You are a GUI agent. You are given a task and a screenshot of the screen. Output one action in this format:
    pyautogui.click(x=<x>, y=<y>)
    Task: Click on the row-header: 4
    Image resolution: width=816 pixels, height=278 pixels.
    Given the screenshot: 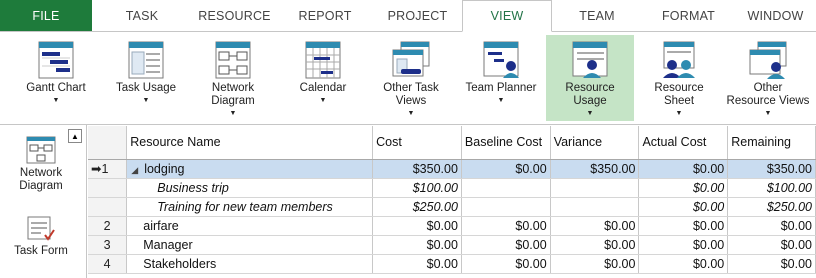 What is the action you would take?
    pyautogui.click(x=108, y=264)
    